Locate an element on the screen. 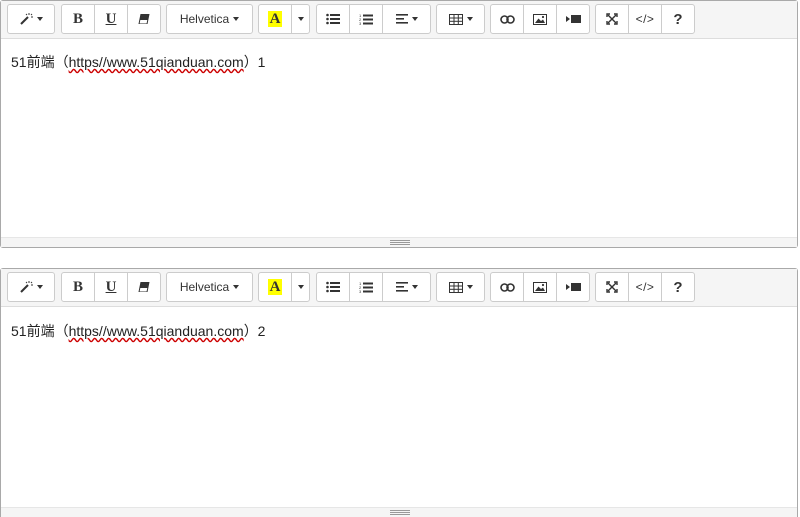  editable-content: 51前端（https//www.51qianduan.com）2 is located at coordinates (138, 331).